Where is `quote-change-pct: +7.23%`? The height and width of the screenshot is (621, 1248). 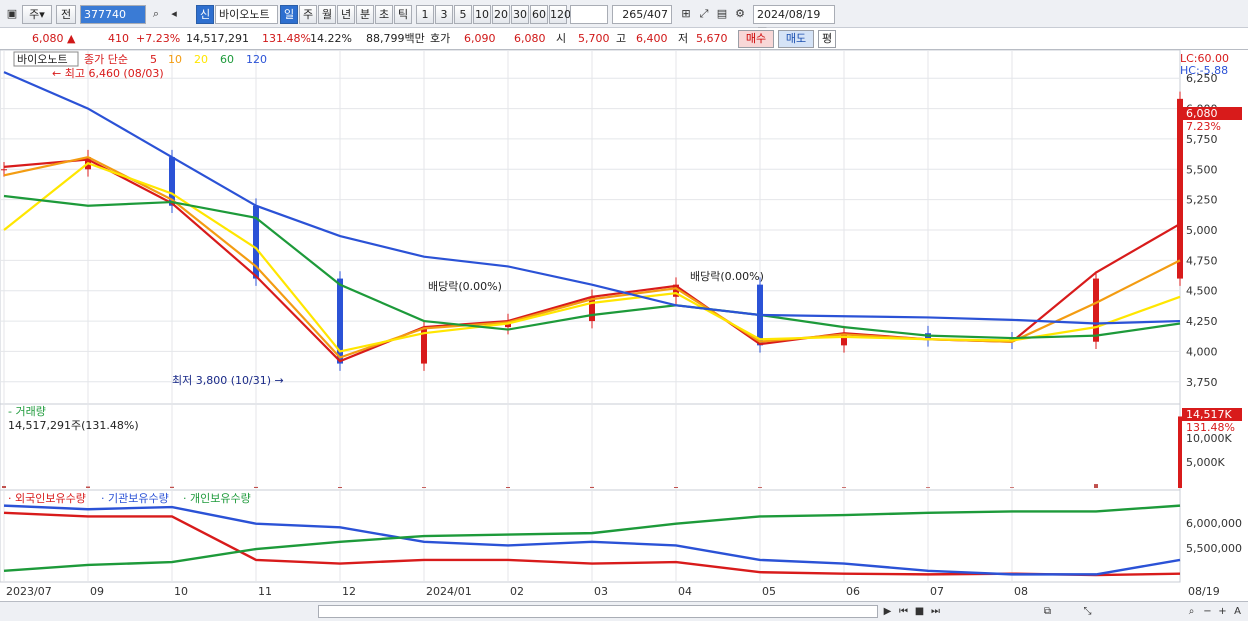 quote-change-pct: +7.23% is located at coordinates (158, 38).